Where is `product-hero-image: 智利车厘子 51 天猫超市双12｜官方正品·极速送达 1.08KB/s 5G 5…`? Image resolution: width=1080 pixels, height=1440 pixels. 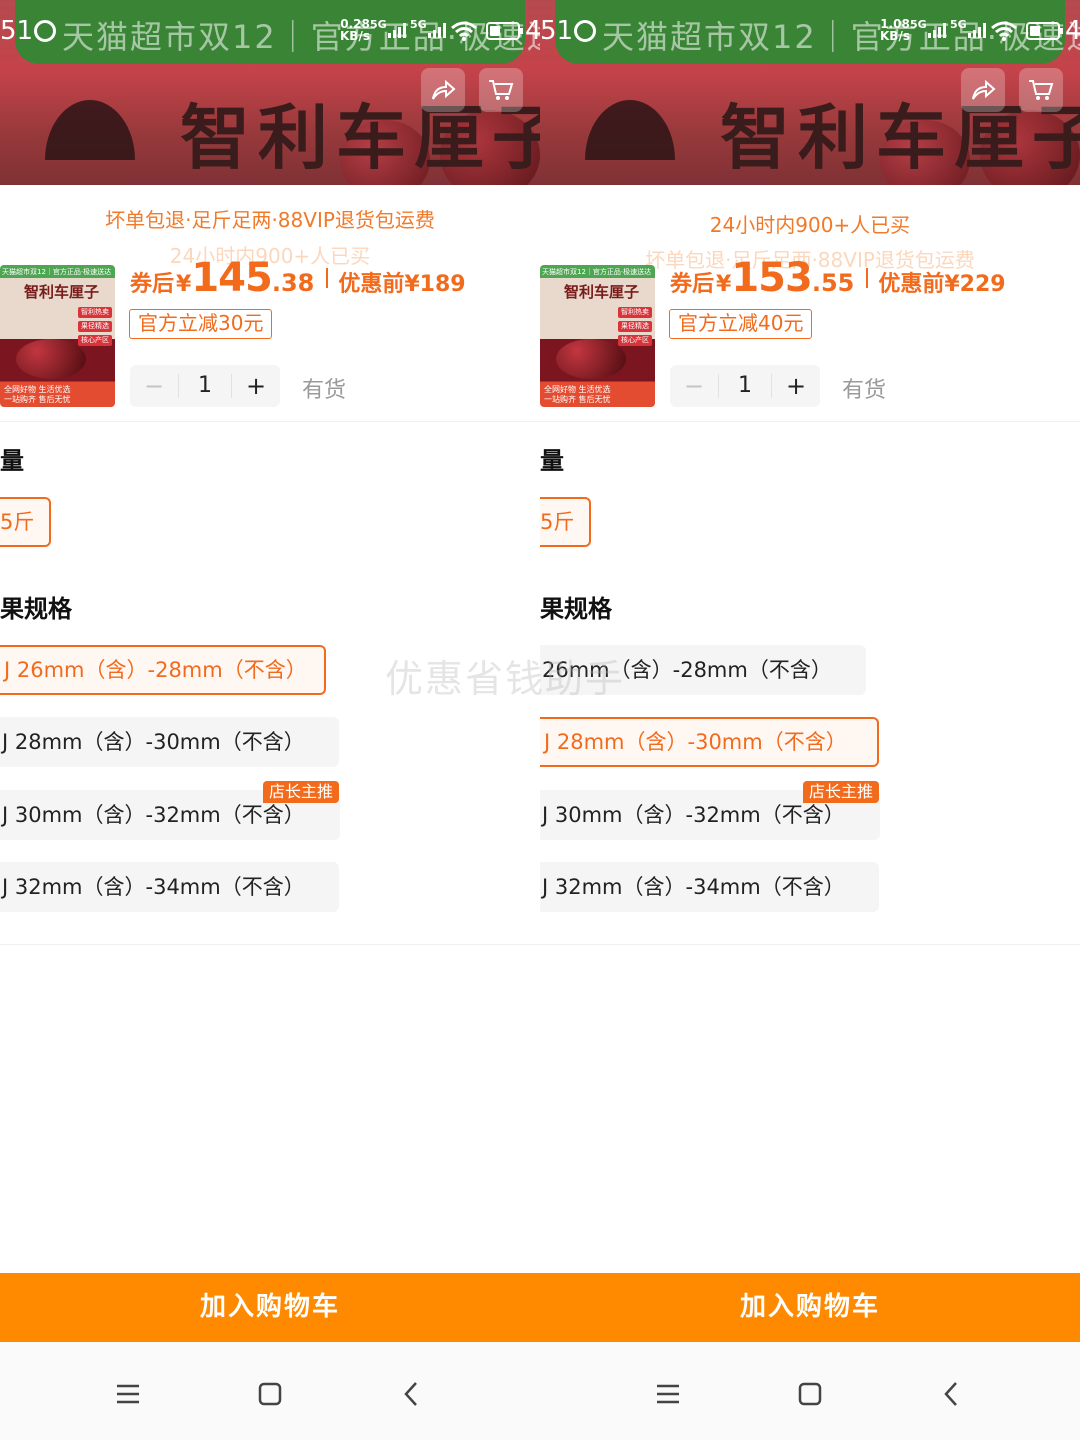 product-hero-image: 智利车厘子 51 天猫超市双12｜官方正品·极速送达 1.08KB/s 5G 5… is located at coordinates (810, 92).